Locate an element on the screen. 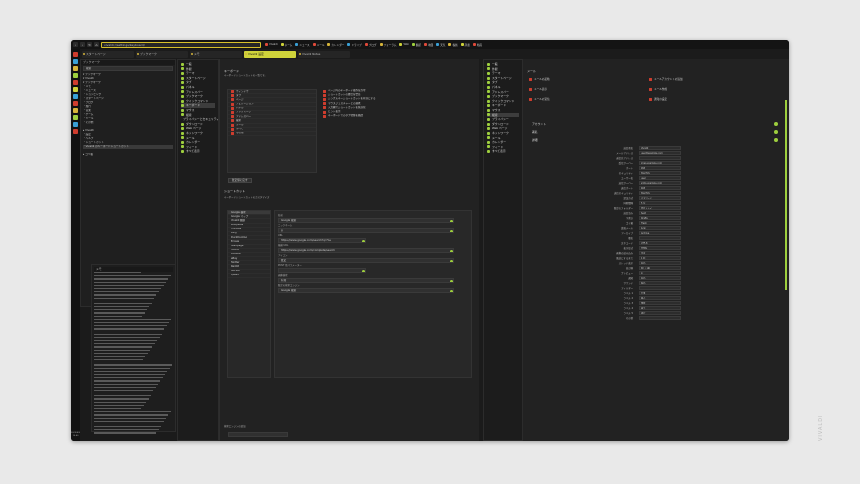  address-bar: vivaldi://settings/keyboard/ is located at coordinates (181, 44).